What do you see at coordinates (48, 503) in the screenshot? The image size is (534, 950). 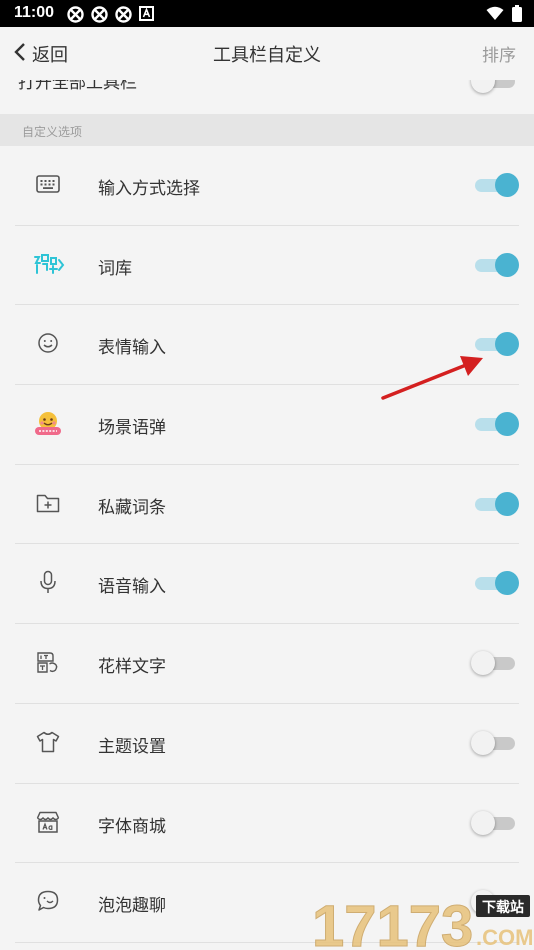 I see `folder-plus-icon` at bounding box center [48, 503].